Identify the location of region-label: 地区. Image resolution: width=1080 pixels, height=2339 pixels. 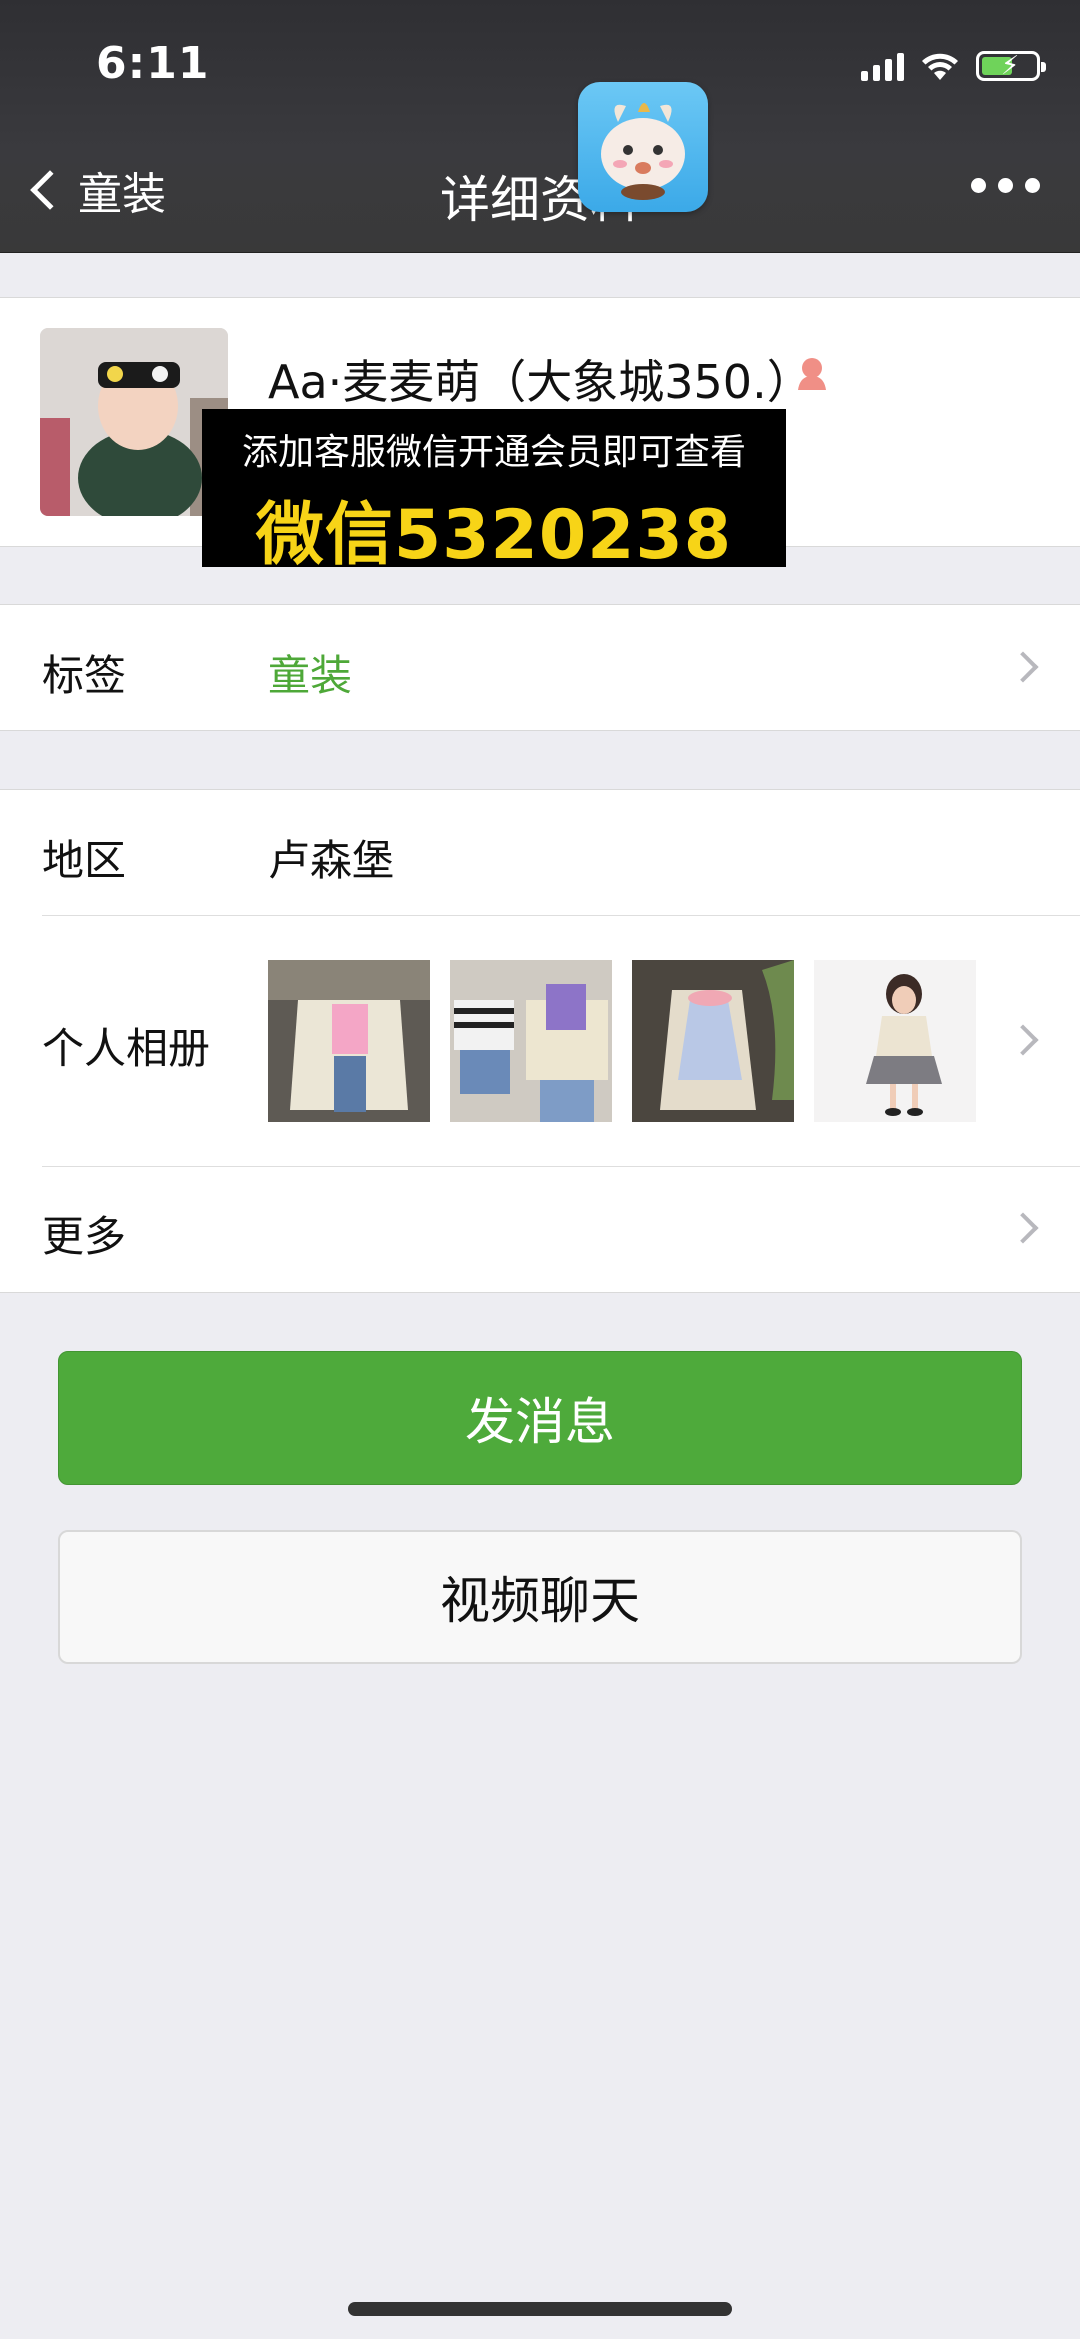
(84, 860).